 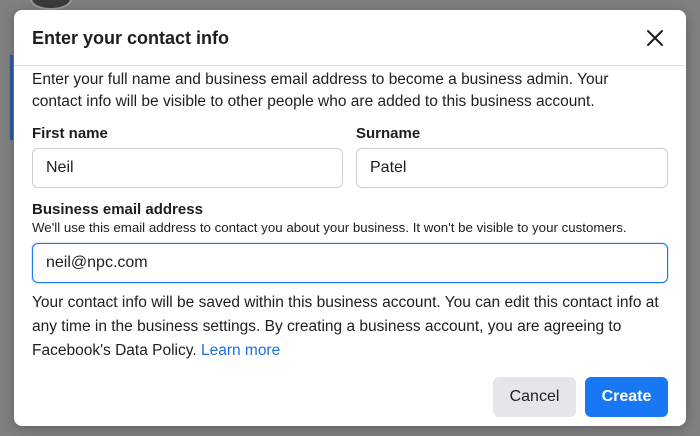 What do you see at coordinates (350, 38) in the screenshot?
I see `dialog-header: Enter your contact info` at bounding box center [350, 38].